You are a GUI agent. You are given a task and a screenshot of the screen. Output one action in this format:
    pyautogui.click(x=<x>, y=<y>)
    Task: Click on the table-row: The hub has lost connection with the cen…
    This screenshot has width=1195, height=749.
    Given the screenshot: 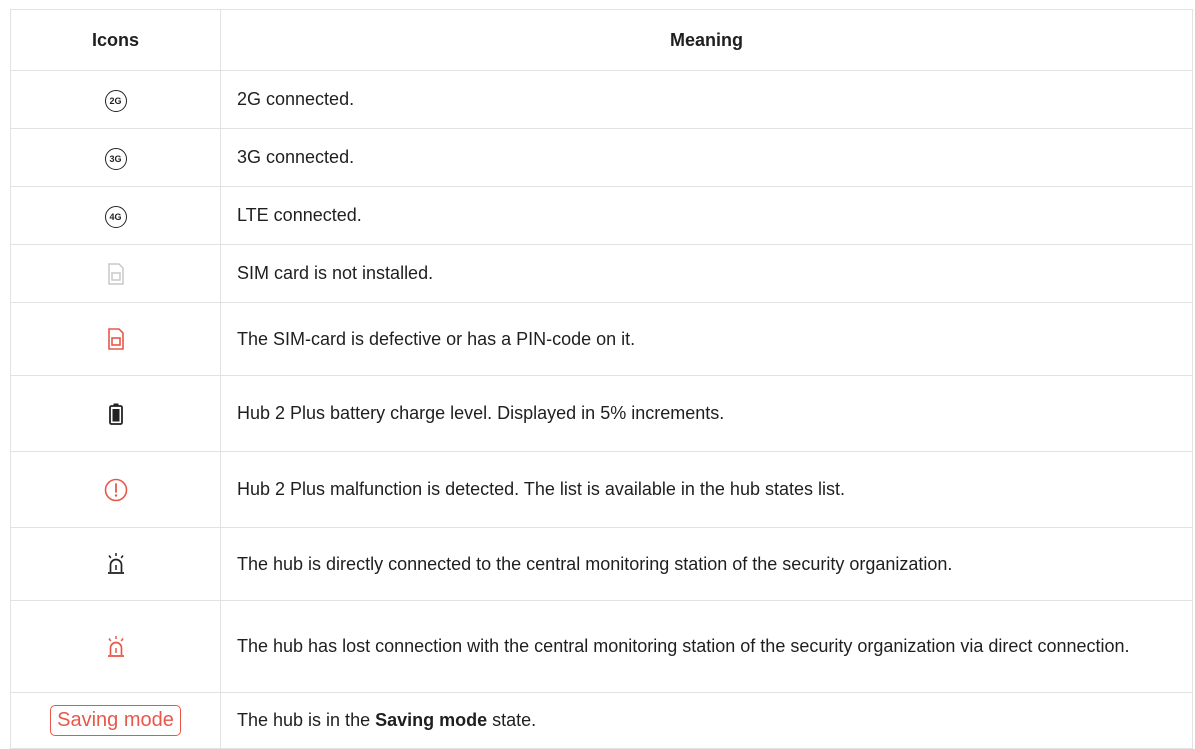 What is the action you would take?
    pyautogui.click(x=601, y=646)
    